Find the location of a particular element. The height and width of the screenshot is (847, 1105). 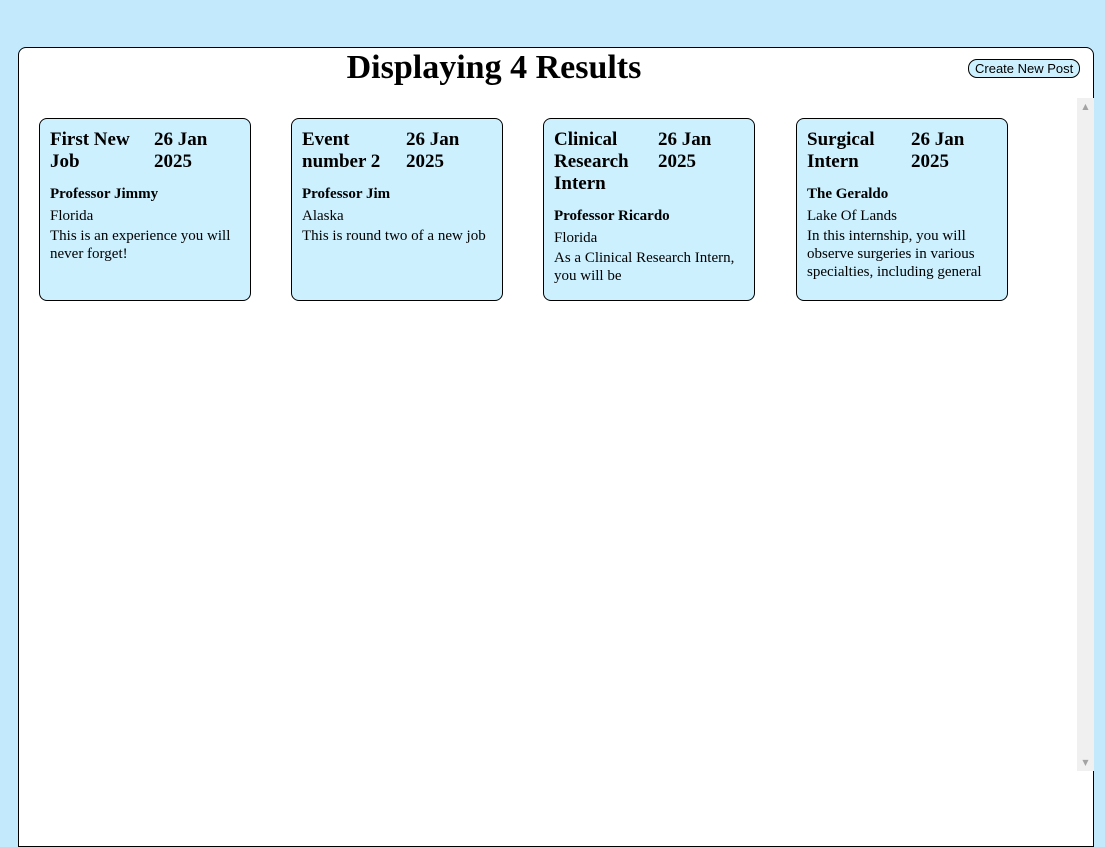

scroll-up-arrow-icon: ▲ is located at coordinates (1085, 106).